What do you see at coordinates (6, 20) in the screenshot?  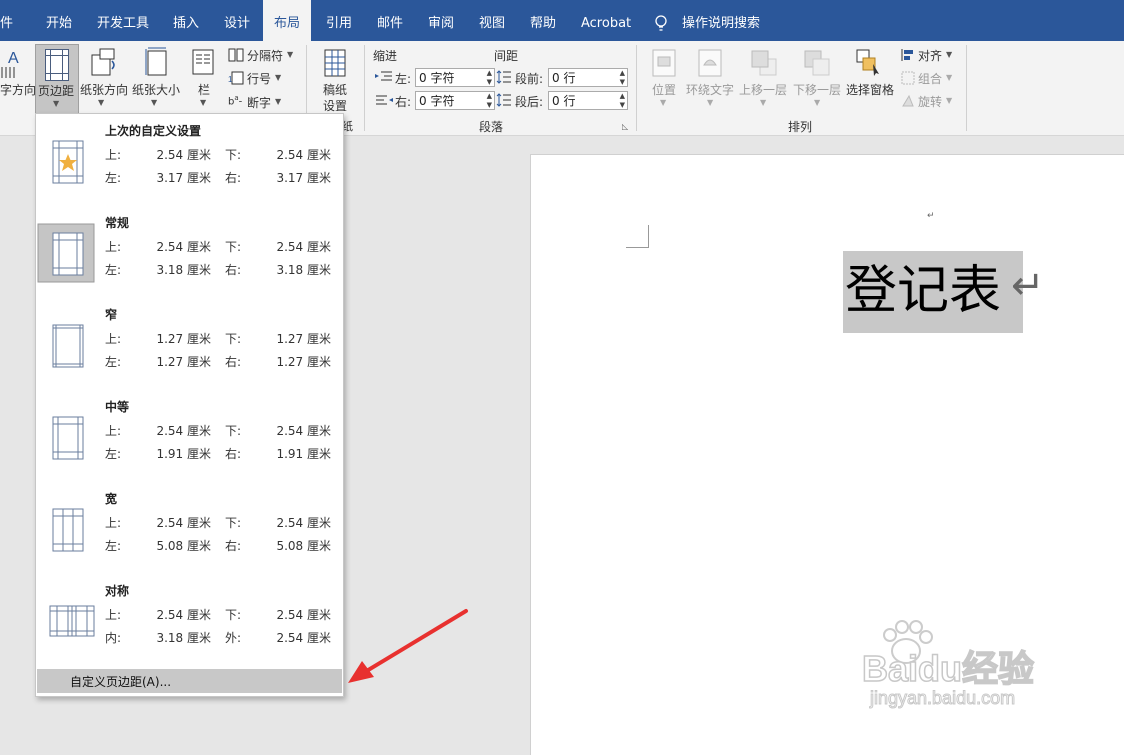 I see `tab-file: 件` at bounding box center [6, 20].